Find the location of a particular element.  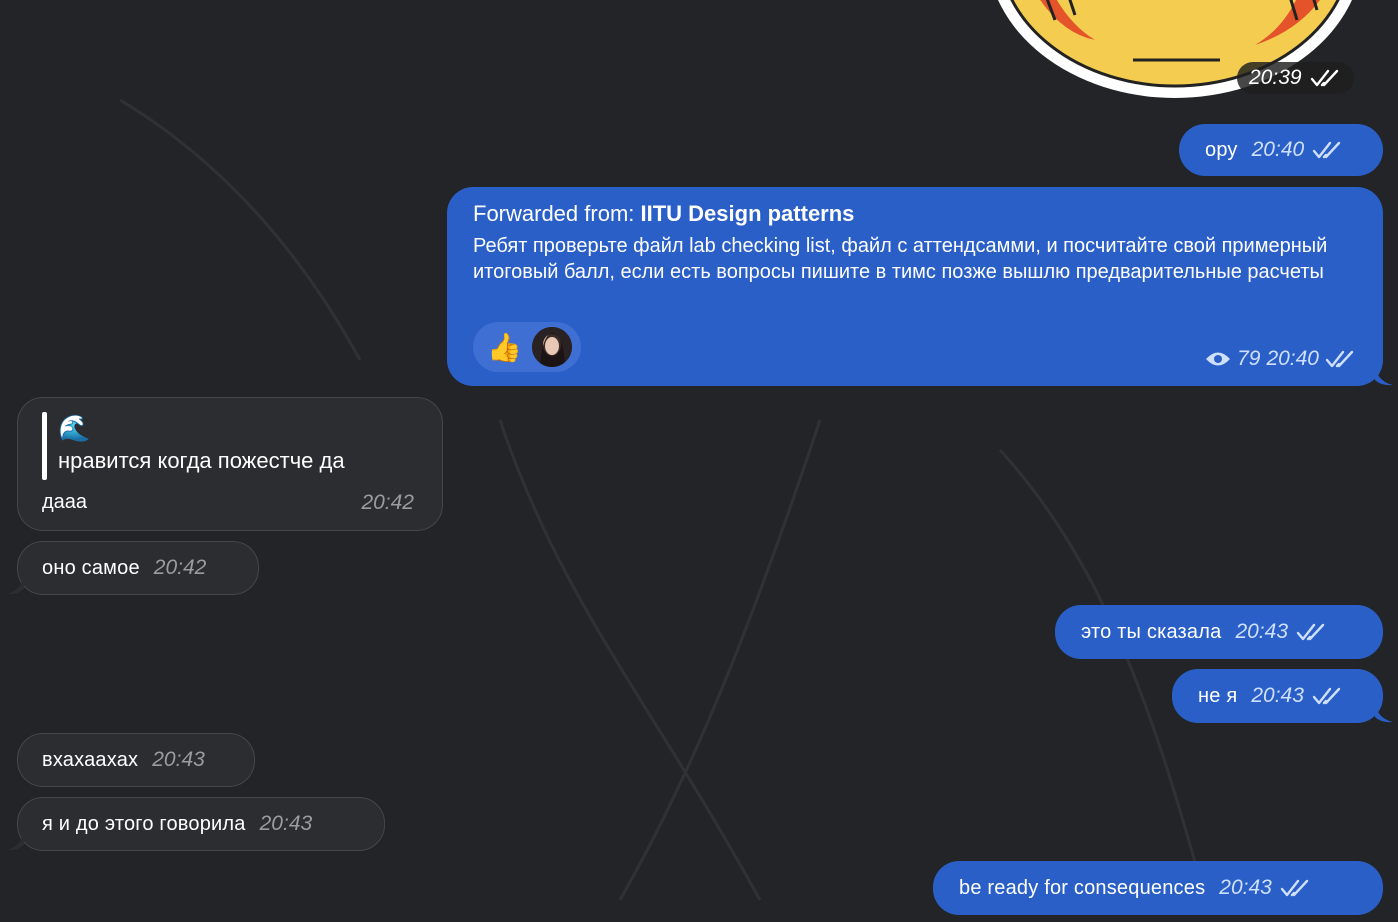

incoming-message: оно самое 20:42 is located at coordinates (138, 568).